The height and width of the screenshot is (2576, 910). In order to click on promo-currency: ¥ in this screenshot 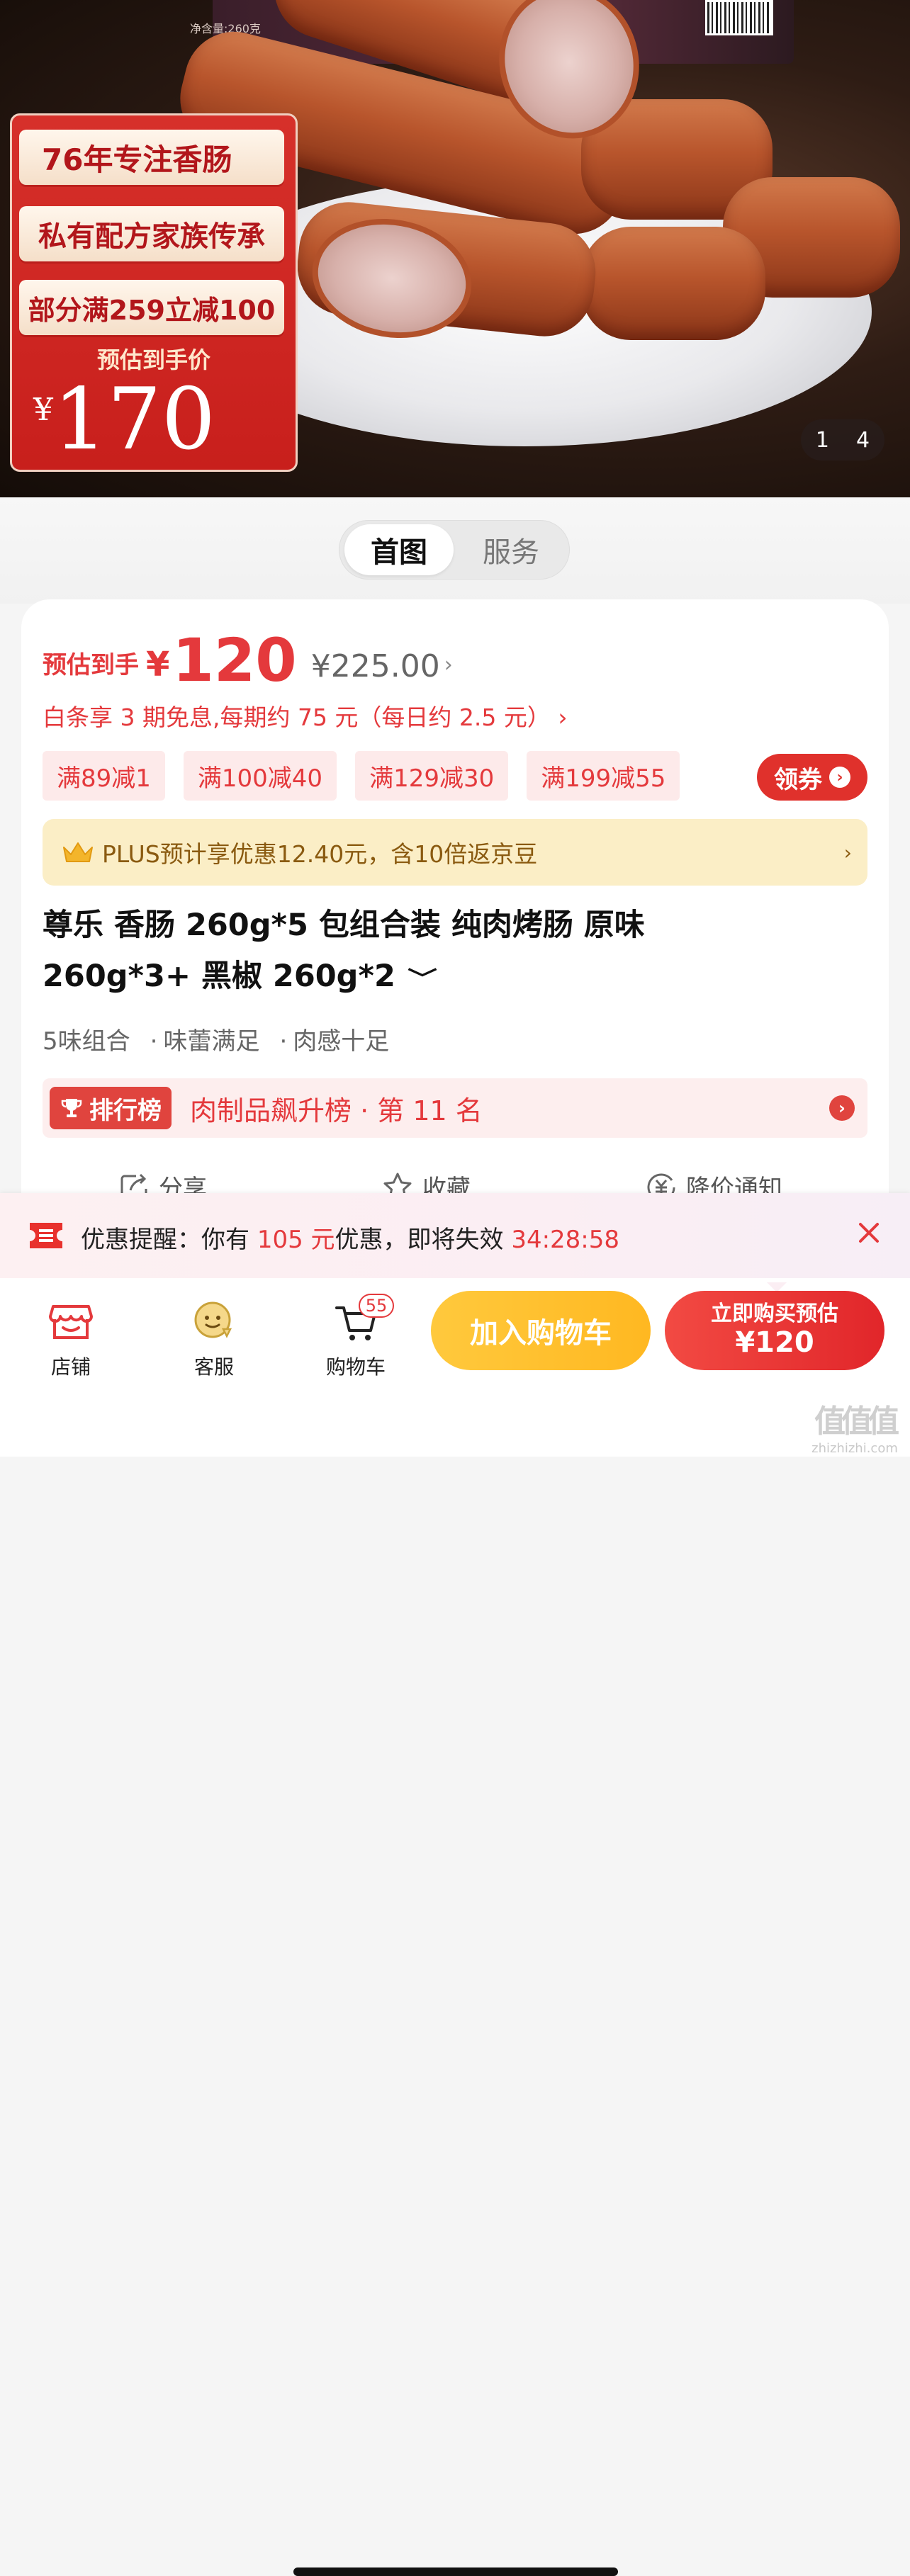, I will do `click(43, 410)`.